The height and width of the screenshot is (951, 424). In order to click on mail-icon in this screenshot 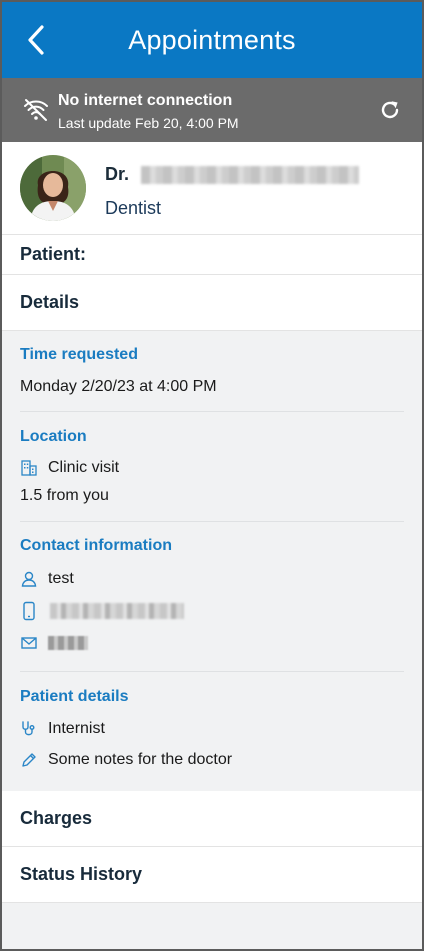, I will do `click(31, 643)`.